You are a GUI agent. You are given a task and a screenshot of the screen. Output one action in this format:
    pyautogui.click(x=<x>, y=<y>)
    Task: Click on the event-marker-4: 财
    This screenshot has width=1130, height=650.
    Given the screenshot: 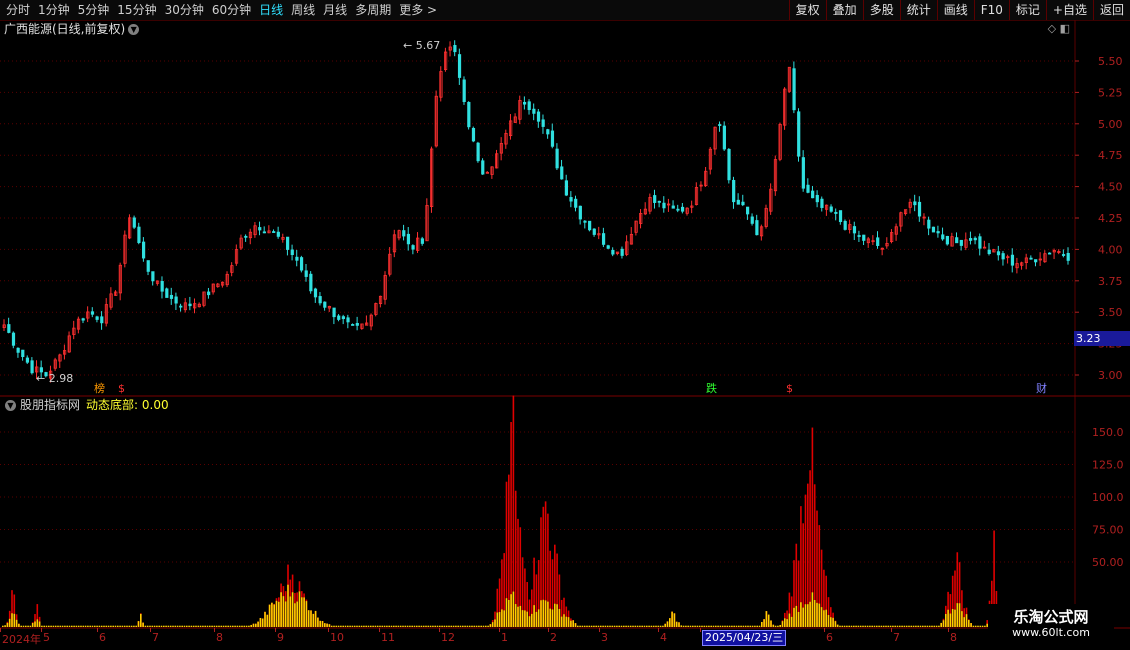 What is the action you would take?
    pyautogui.click(x=1041, y=388)
    